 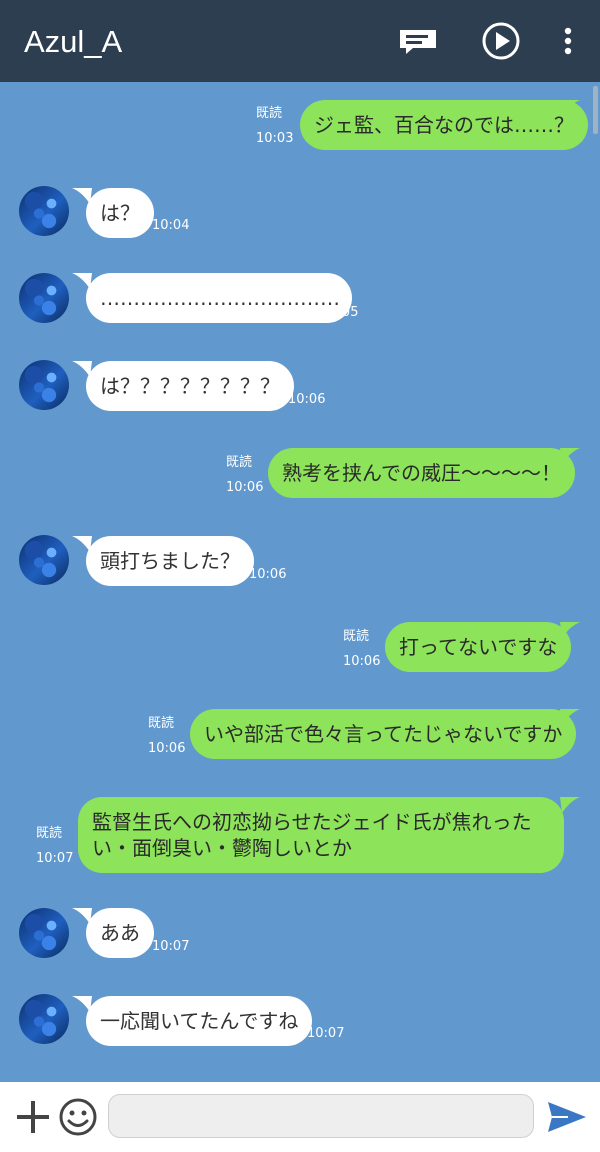 What do you see at coordinates (300, 935) in the screenshot?
I see `message-row: ああ 10:07` at bounding box center [300, 935].